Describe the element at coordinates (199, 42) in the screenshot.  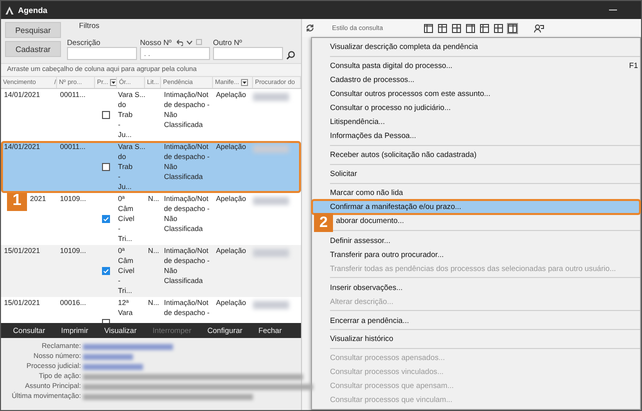
I see `square-icon` at that location.